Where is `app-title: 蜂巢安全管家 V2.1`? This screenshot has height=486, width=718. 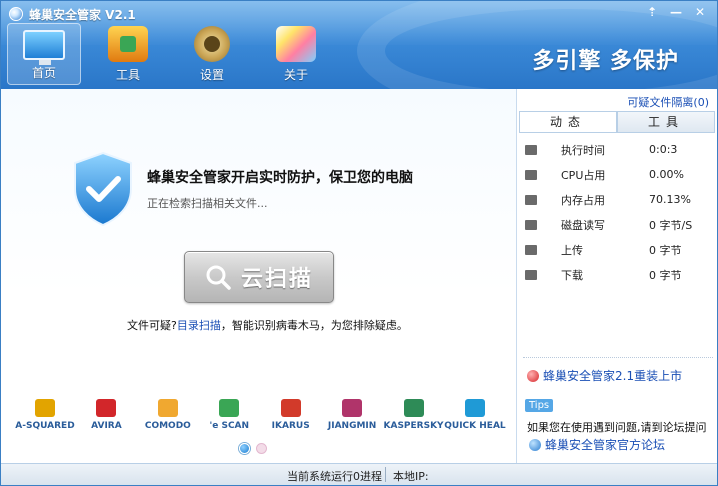
app-title: 蜂巢安全管家 V2.1 is located at coordinates (82, 14).